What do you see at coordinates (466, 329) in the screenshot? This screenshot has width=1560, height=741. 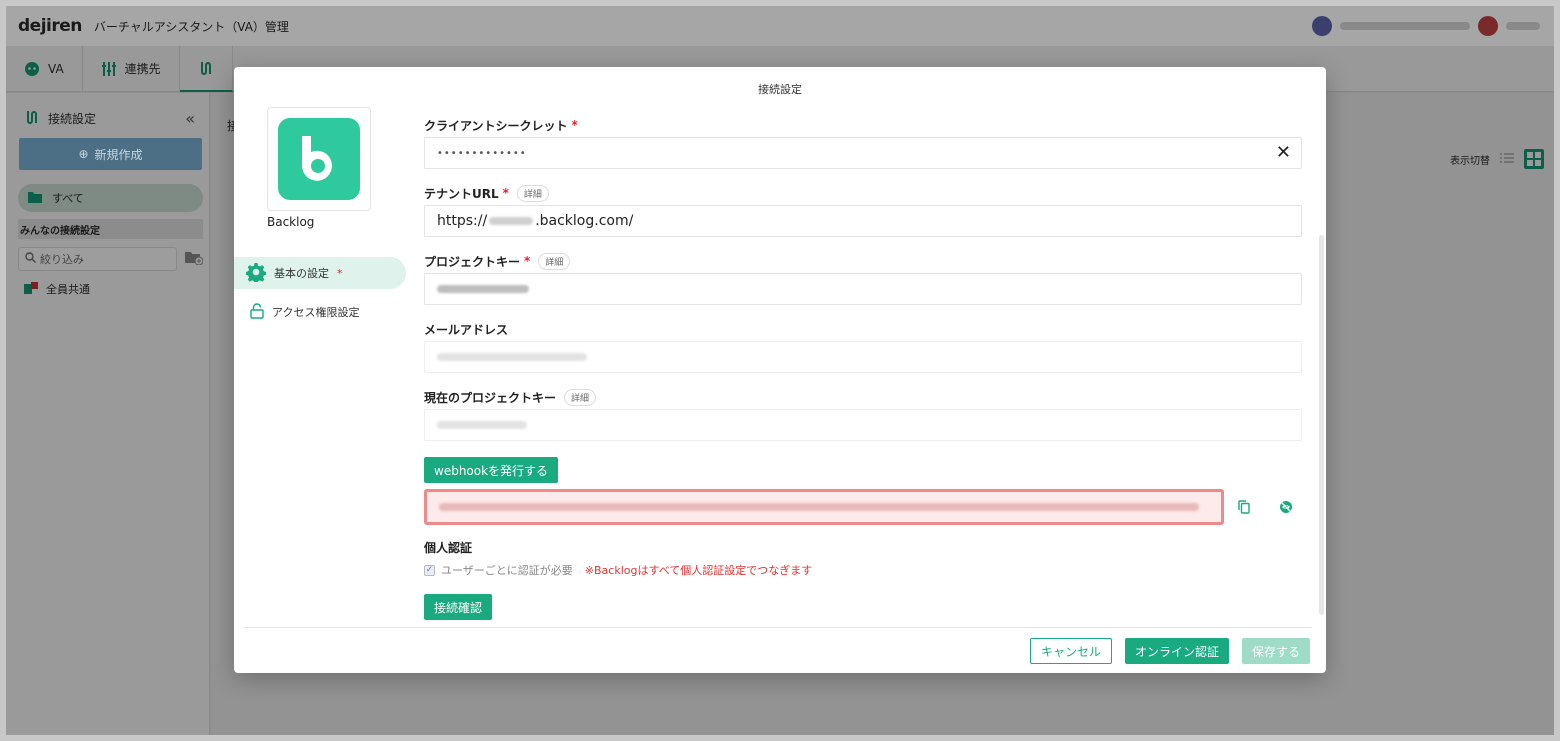 I see `email-label-text: メールアドレス` at bounding box center [466, 329].